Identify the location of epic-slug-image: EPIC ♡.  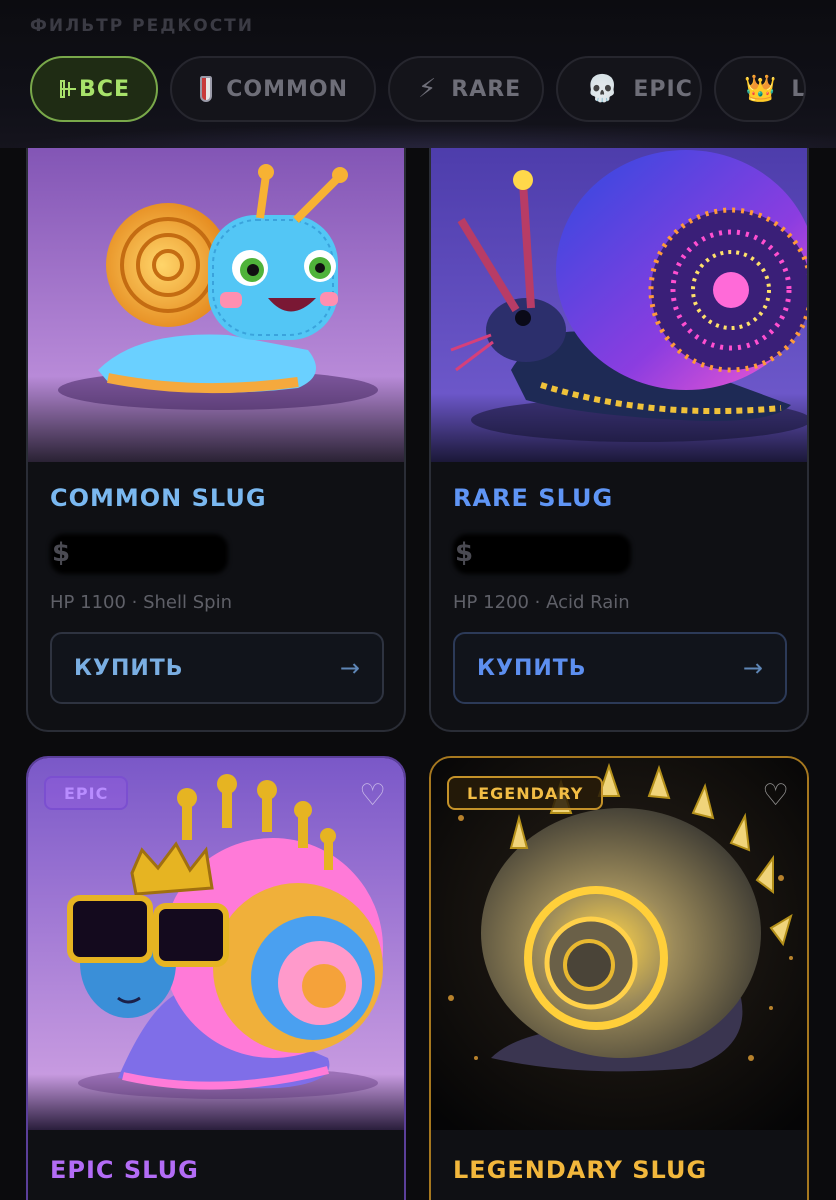
(216, 944).